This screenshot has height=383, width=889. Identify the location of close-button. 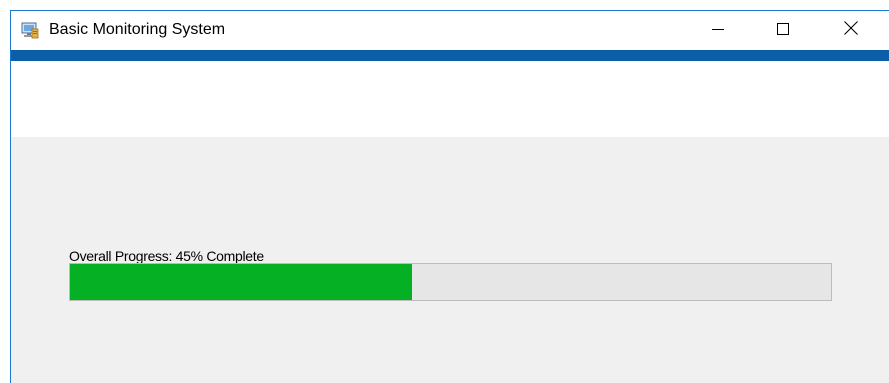
(851, 30).